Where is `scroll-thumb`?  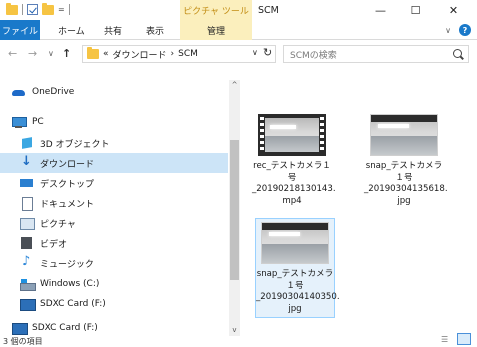 scroll-thumb is located at coordinates (234, 210).